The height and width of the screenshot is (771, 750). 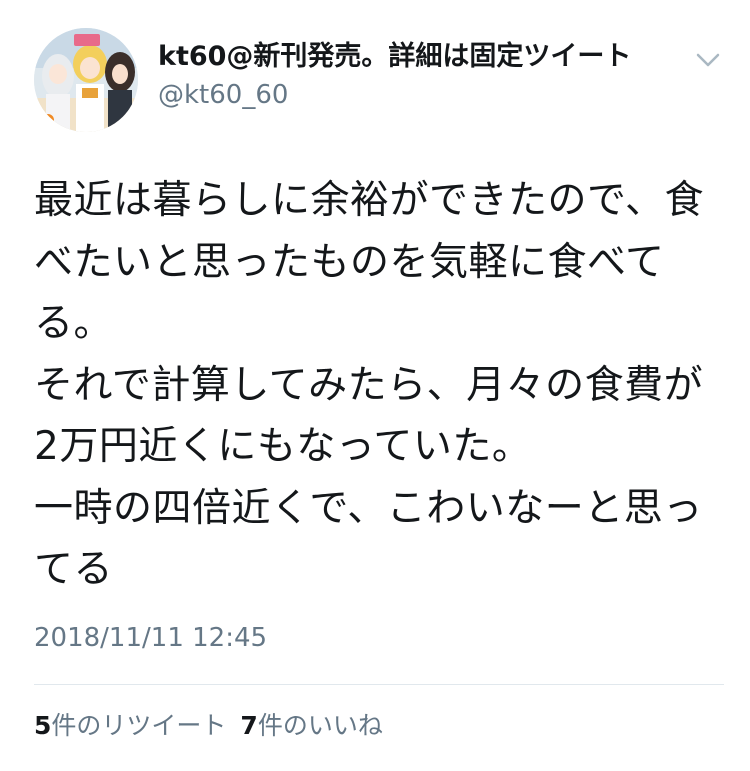 I want to click on retweets-count: 5, so click(x=43, y=725).